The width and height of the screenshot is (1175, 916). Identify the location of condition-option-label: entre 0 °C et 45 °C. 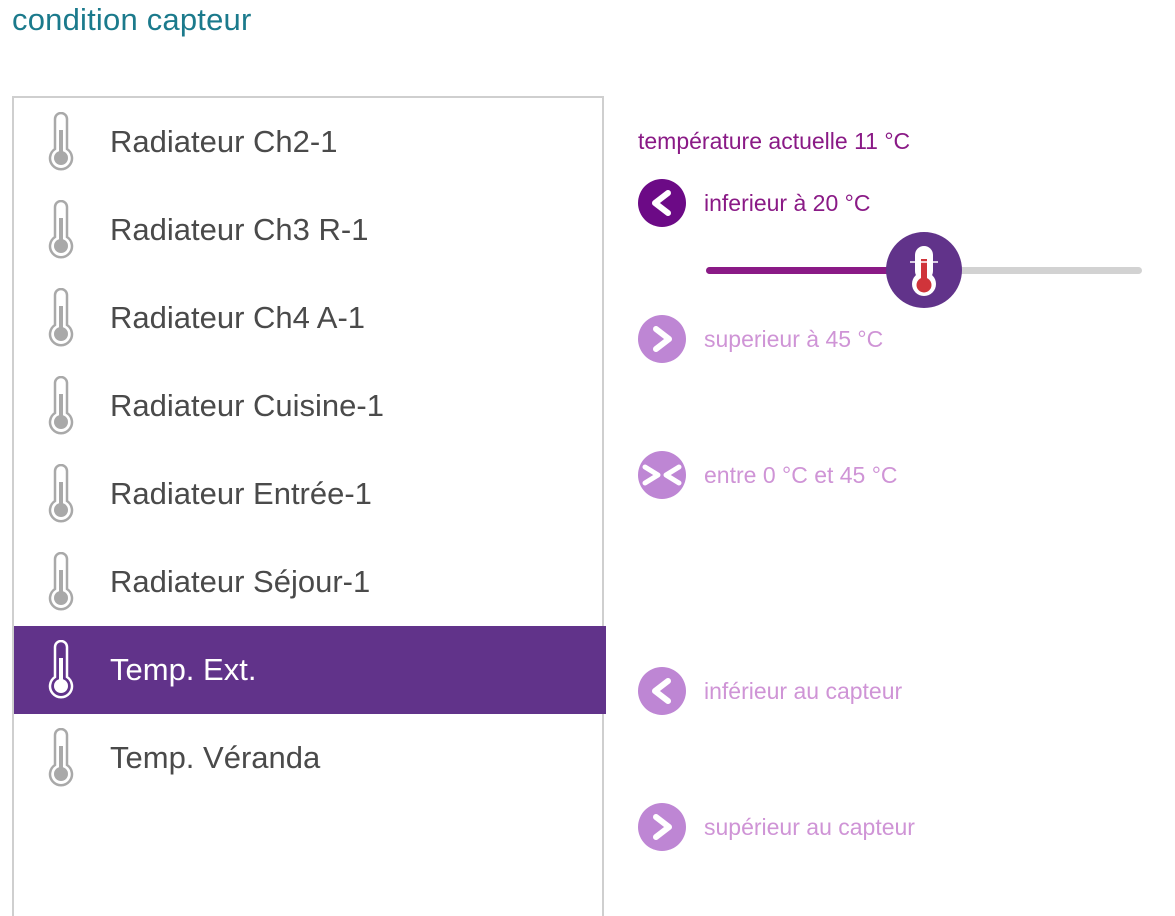
(801, 474).